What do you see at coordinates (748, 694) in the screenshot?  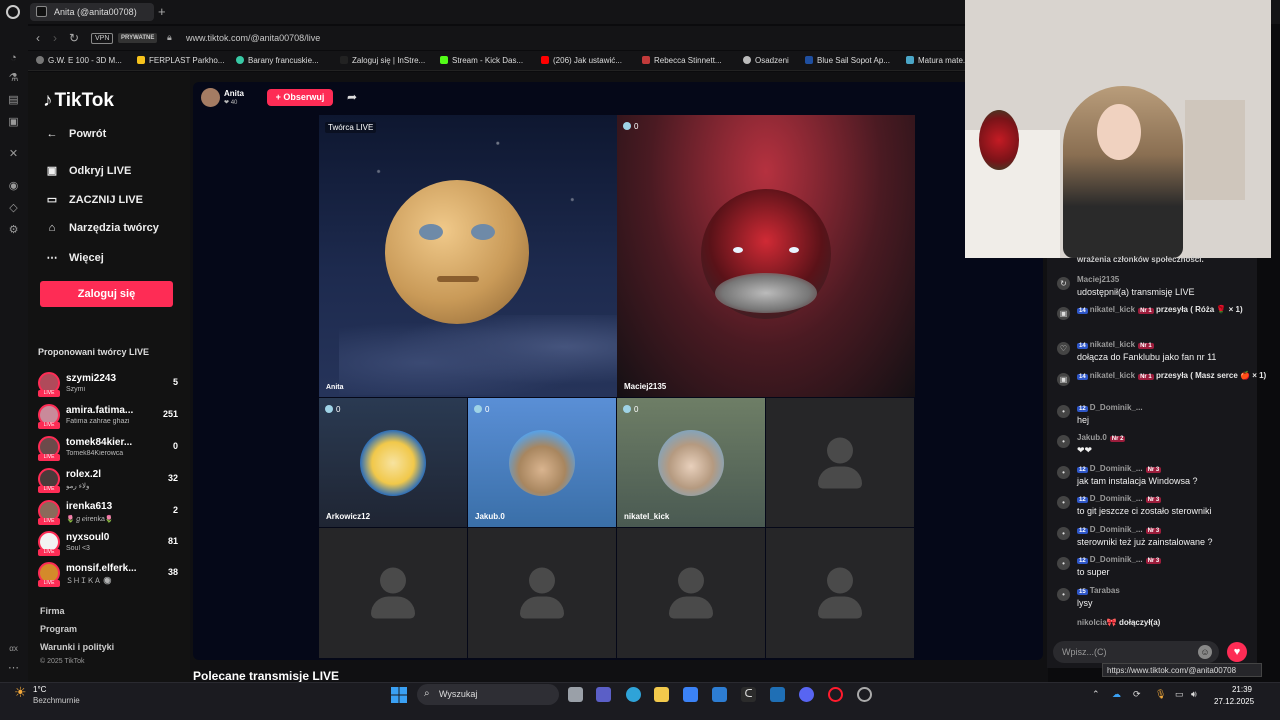 I see `capcut-icon: ᑕ` at bounding box center [748, 694].